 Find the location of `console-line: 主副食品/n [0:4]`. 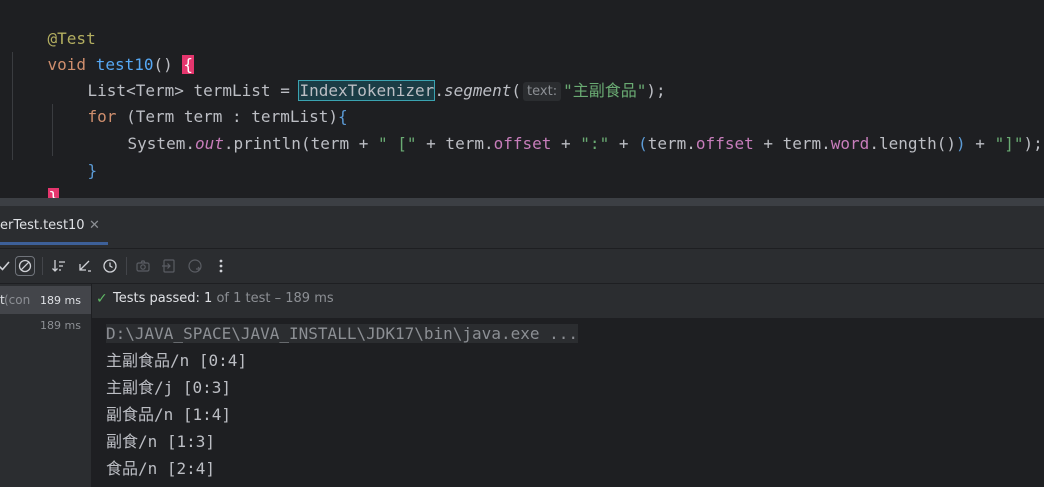

console-line: 主副食品/n [0:4] is located at coordinates (177, 360).